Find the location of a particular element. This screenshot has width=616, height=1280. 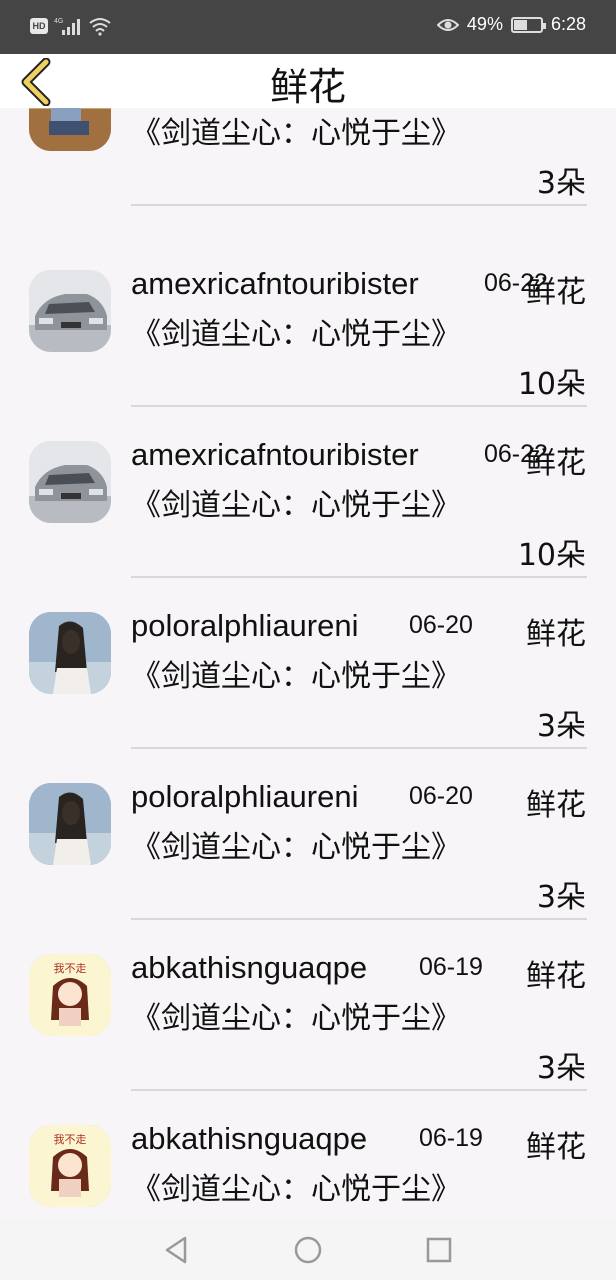

battery-icon is located at coordinates (528, 24).